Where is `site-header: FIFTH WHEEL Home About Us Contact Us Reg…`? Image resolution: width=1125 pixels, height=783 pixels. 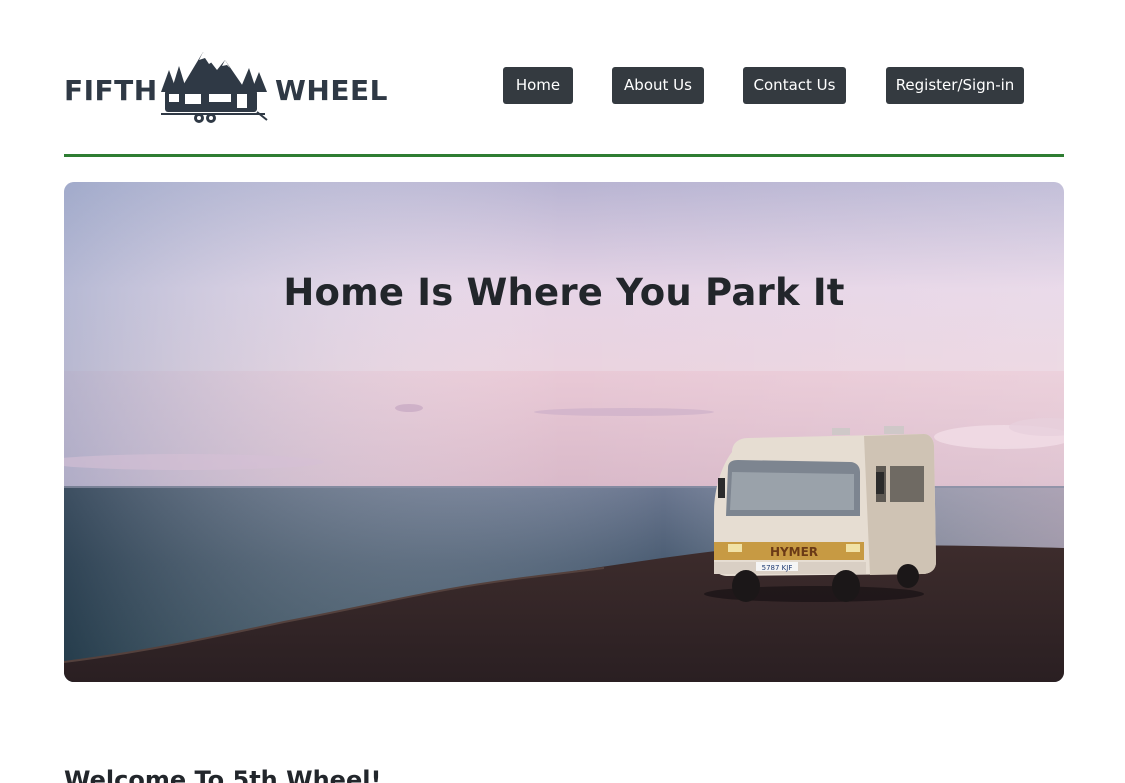
site-header: FIFTH WHEEL Home About Us Contact Us Reg… is located at coordinates (564, 90).